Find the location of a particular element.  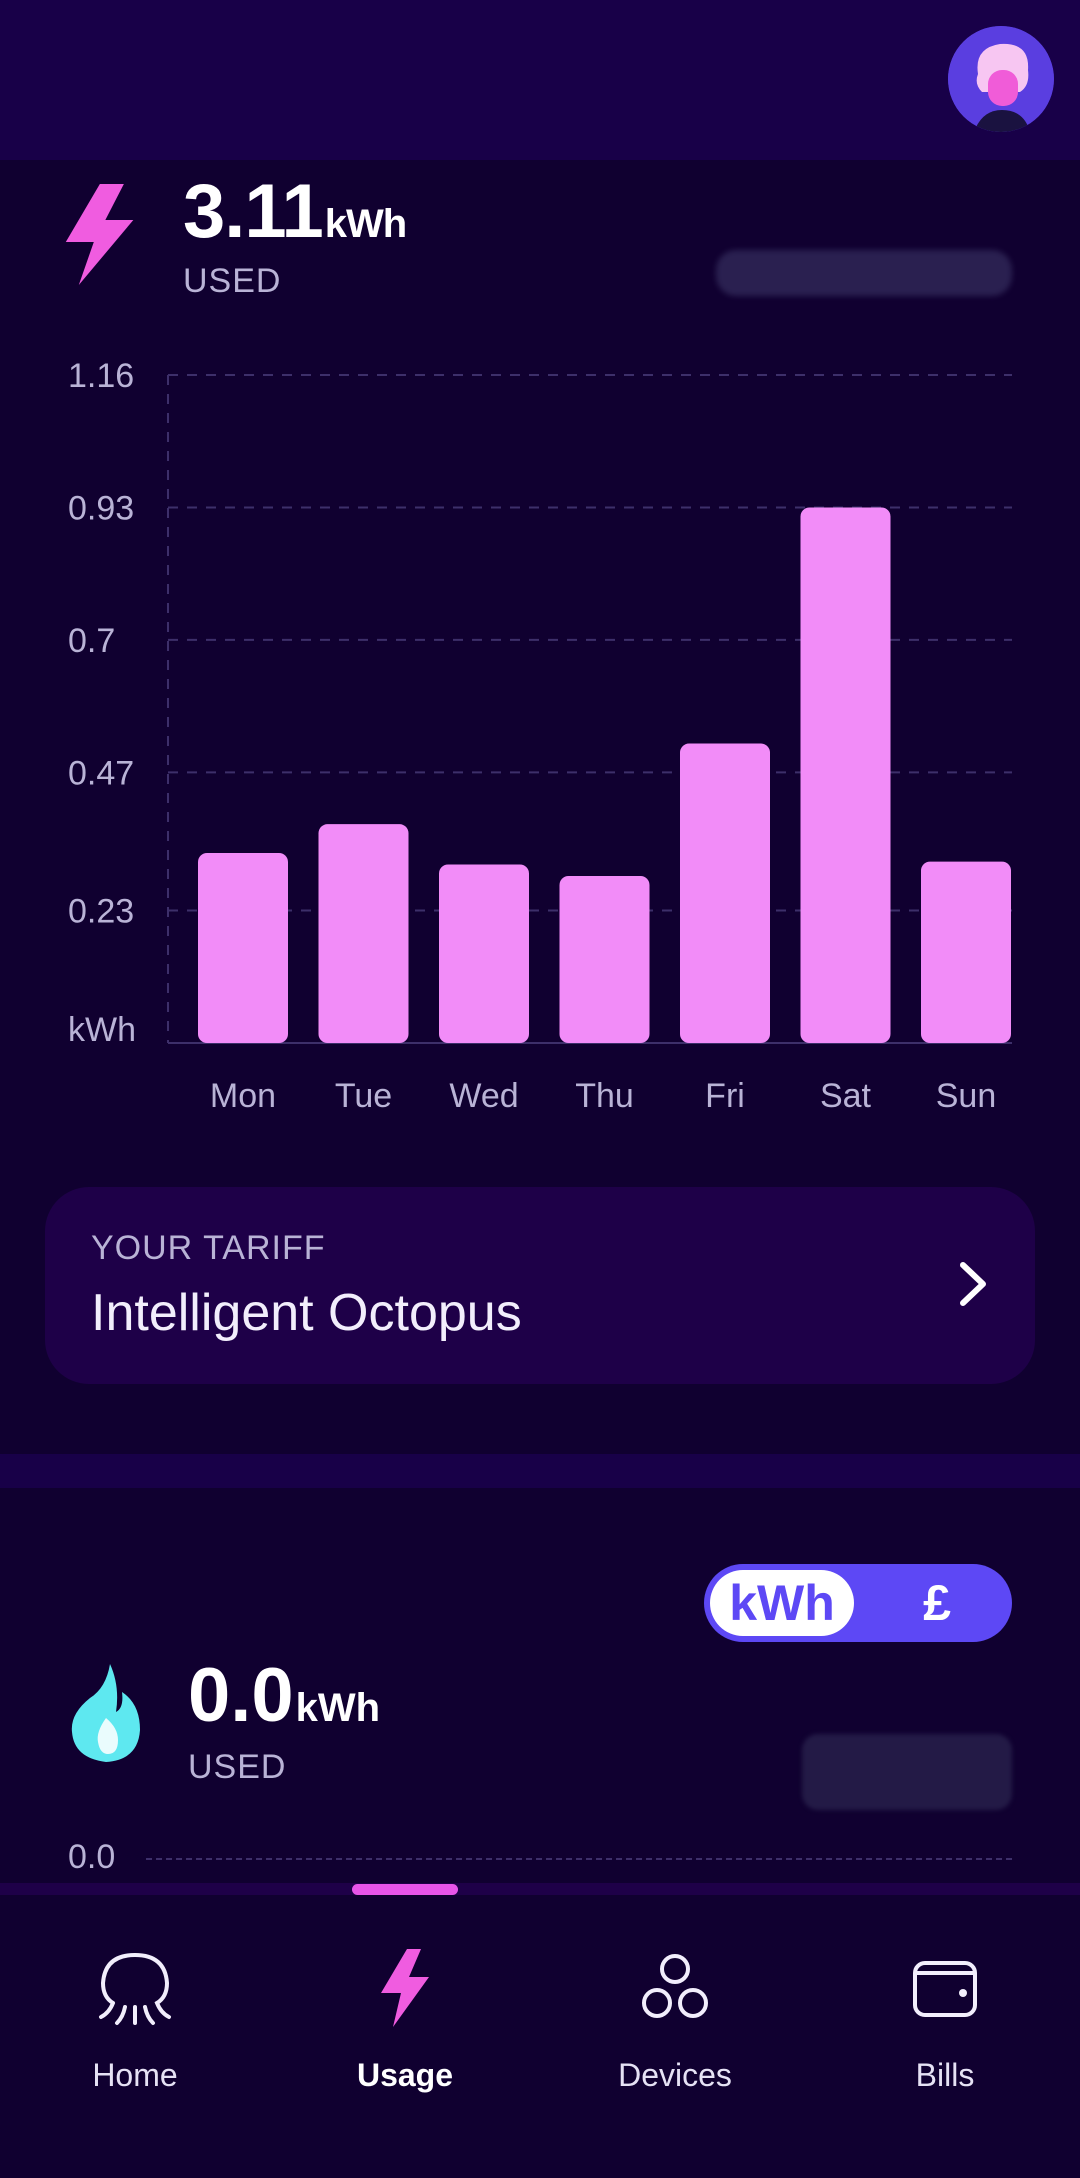

nav-item-bills: Bills is located at coordinates (945, 1995).